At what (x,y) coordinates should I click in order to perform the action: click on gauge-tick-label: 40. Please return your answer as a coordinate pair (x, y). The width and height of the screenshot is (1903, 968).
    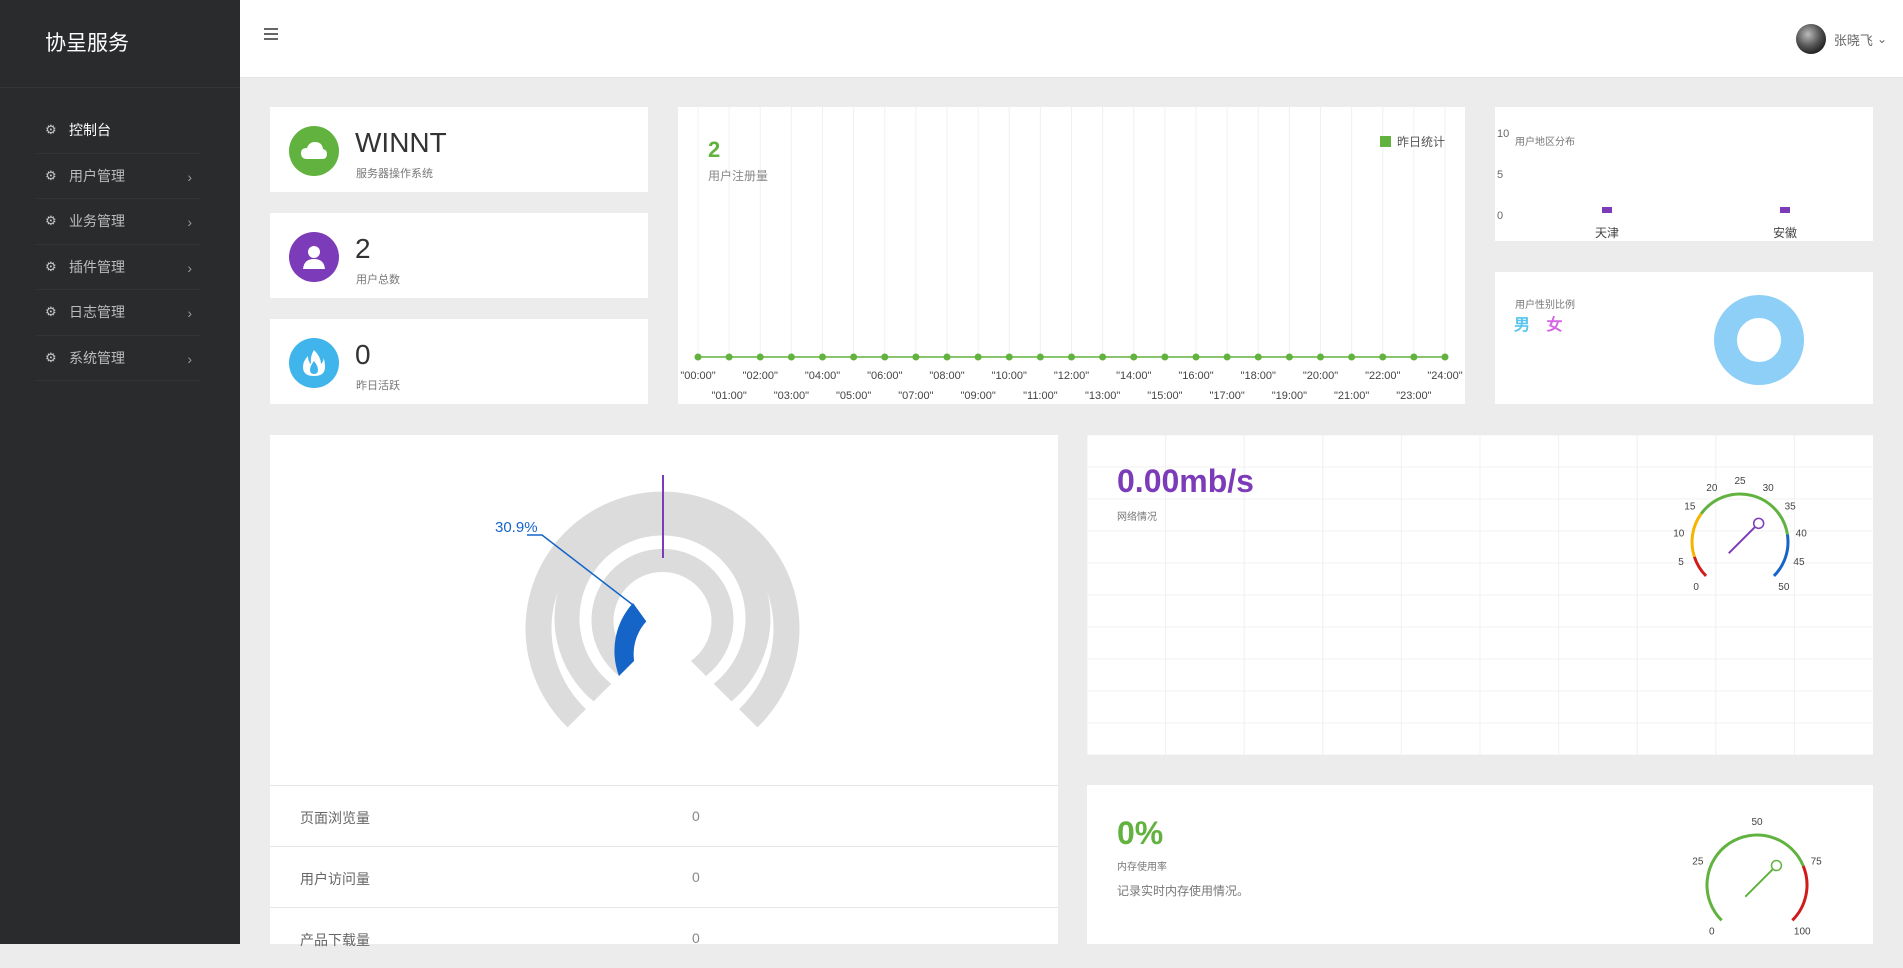
    Looking at the image, I should click on (1802, 533).